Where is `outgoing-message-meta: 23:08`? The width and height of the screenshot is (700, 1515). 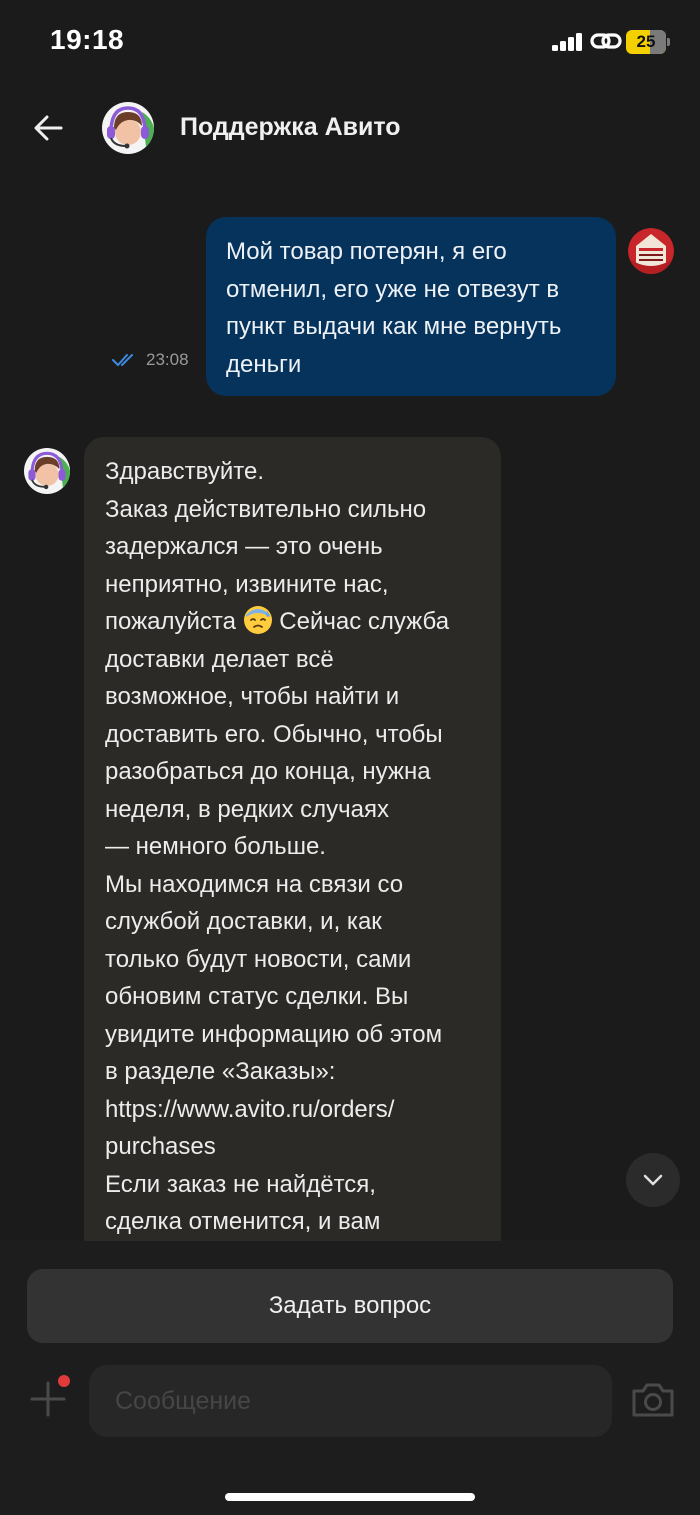 outgoing-message-meta: 23:08 is located at coordinates (150, 360).